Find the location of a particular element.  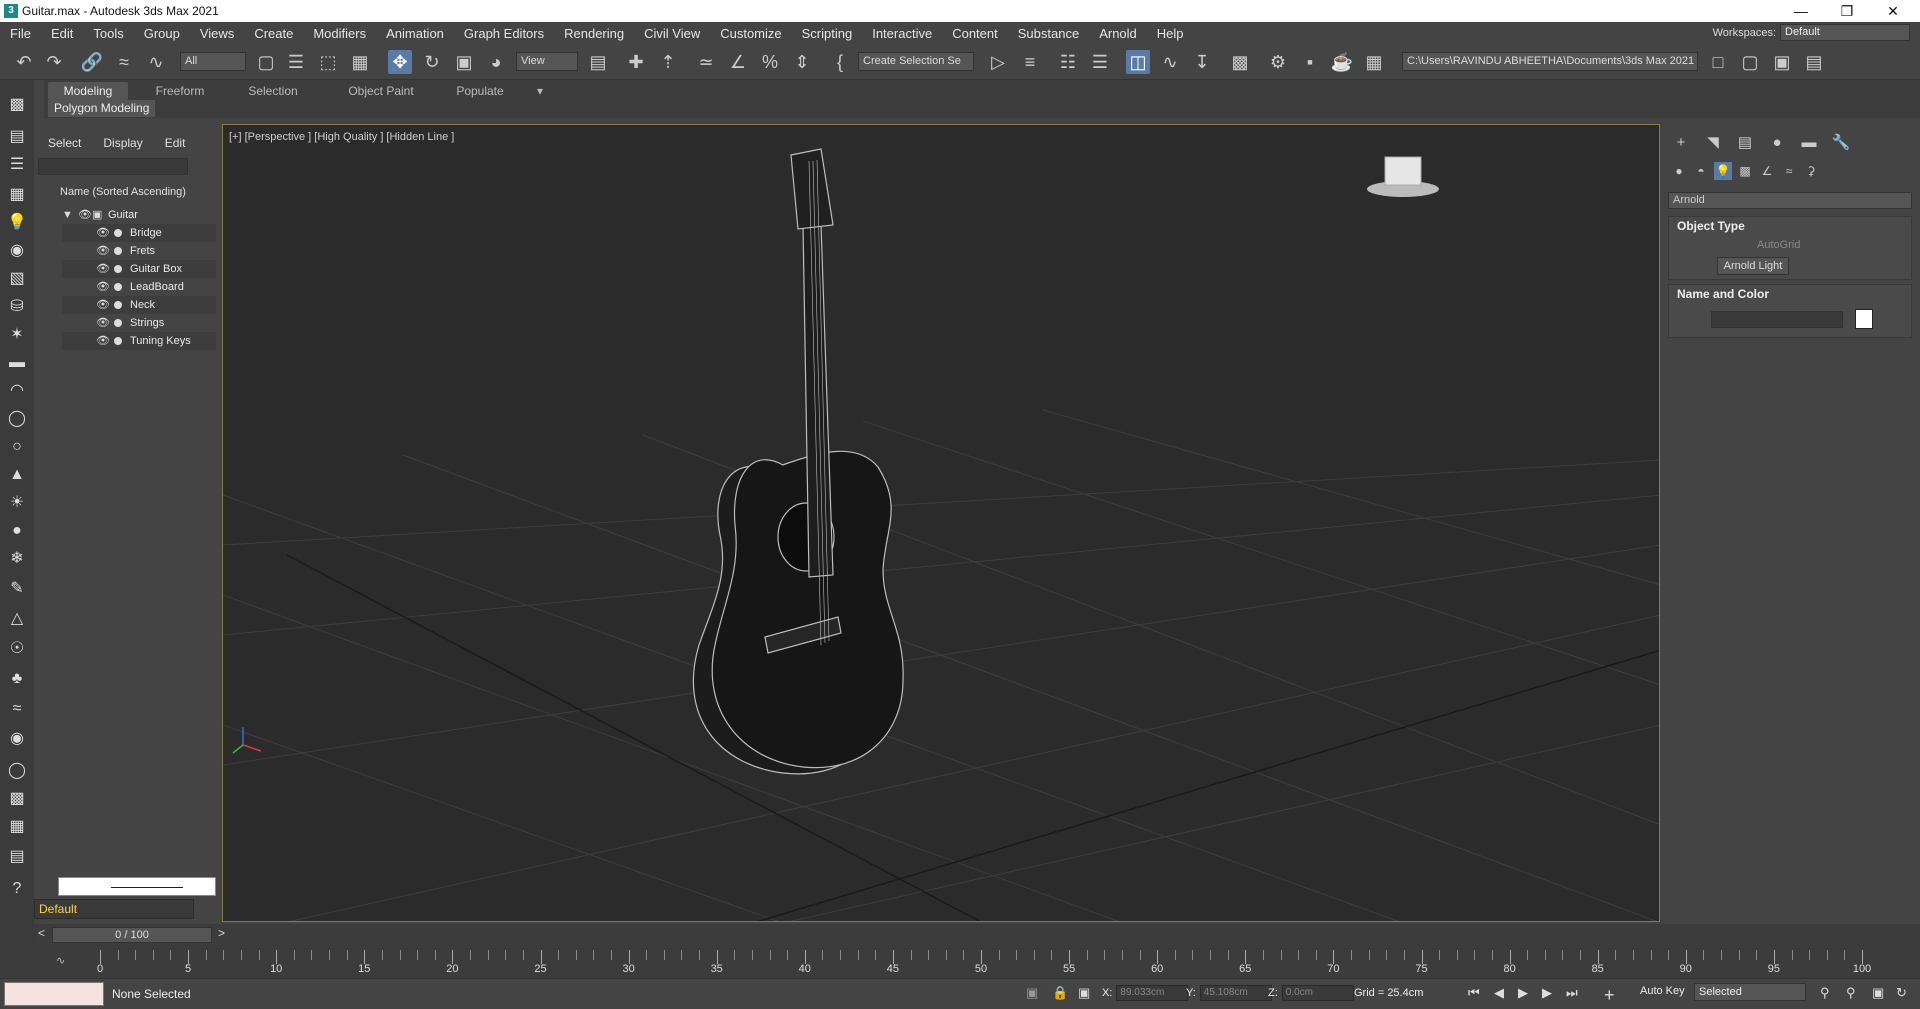

open-scene-icon: ▣ is located at coordinates (1782, 62).